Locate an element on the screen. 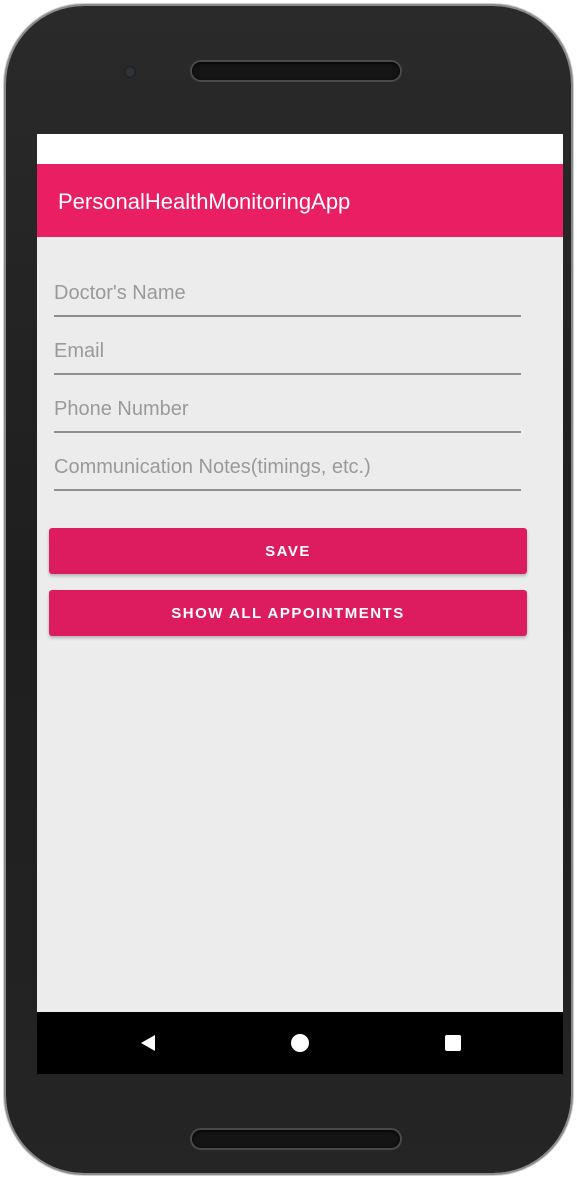 The image size is (577, 1179). phone-number-input is located at coordinates (287, 409).